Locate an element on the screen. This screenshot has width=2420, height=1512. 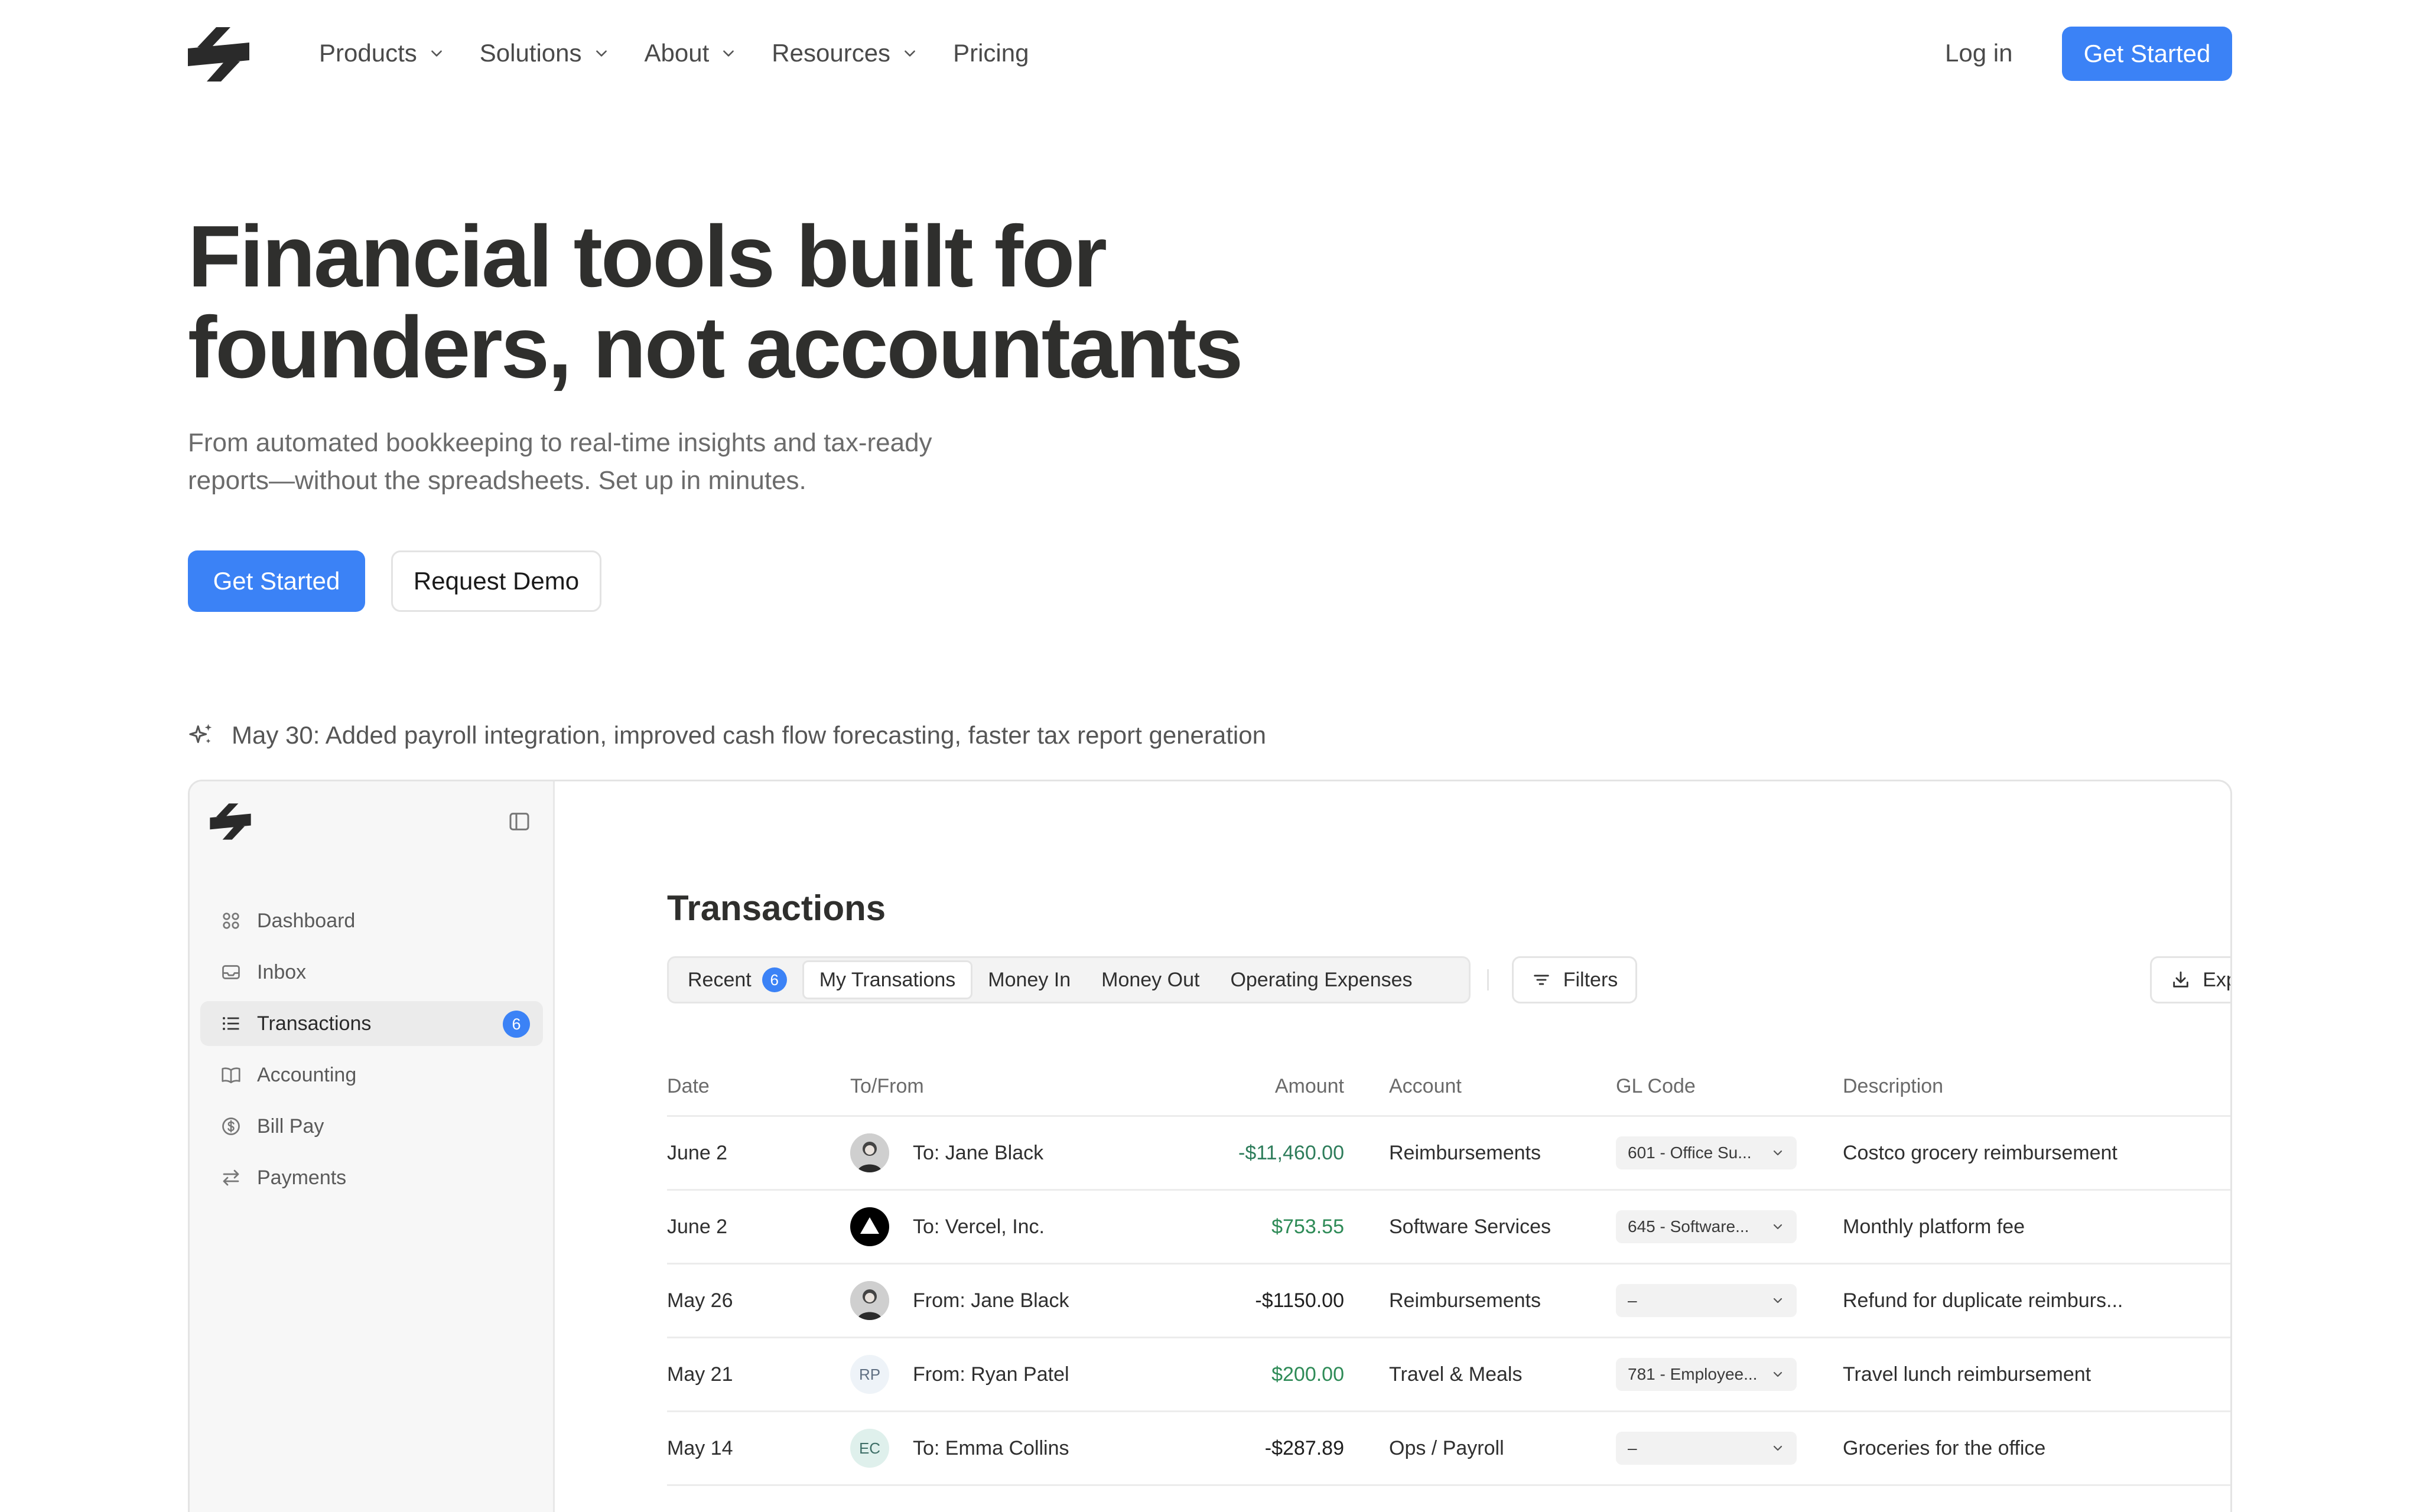
request-demo-button: Request Demo is located at coordinates (496, 581).